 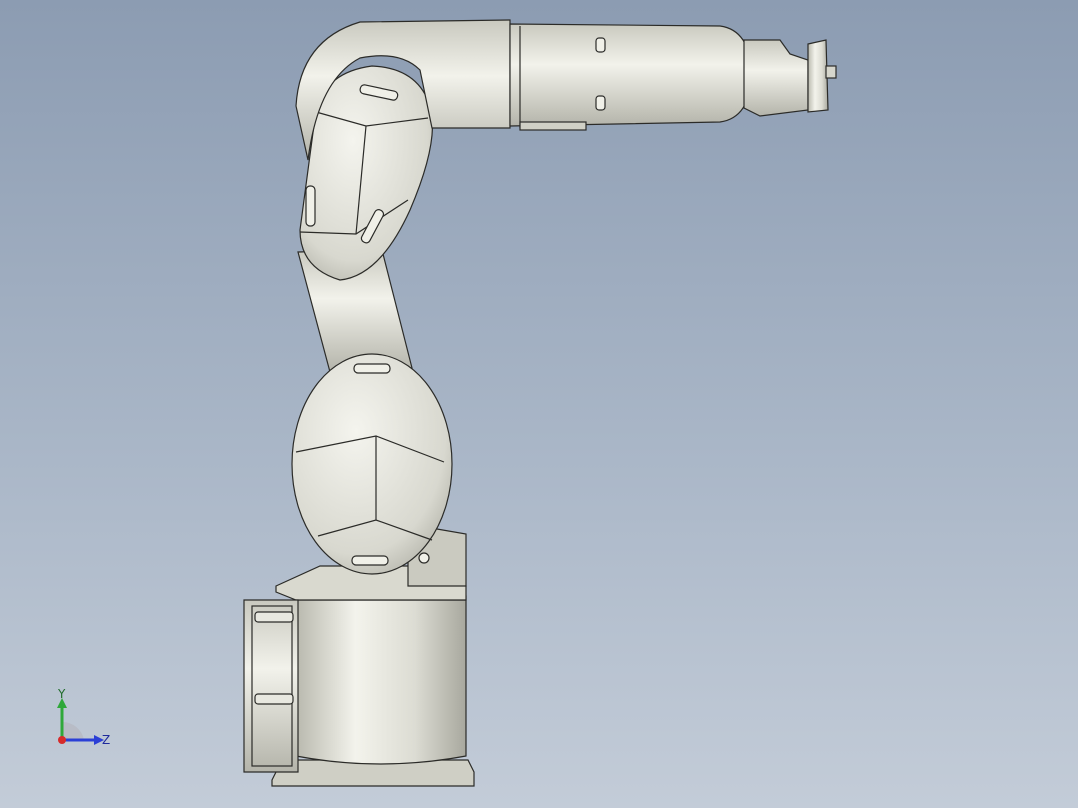 What do you see at coordinates (631, 75) in the screenshot?
I see `forearm-tube` at bounding box center [631, 75].